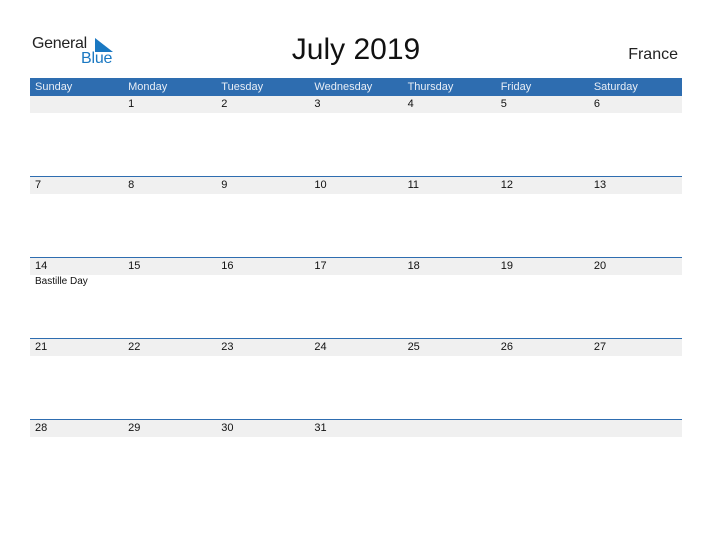 The width and height of the screenshot is (712, 550). I want to click on day-number: 9, so click(224, 185).